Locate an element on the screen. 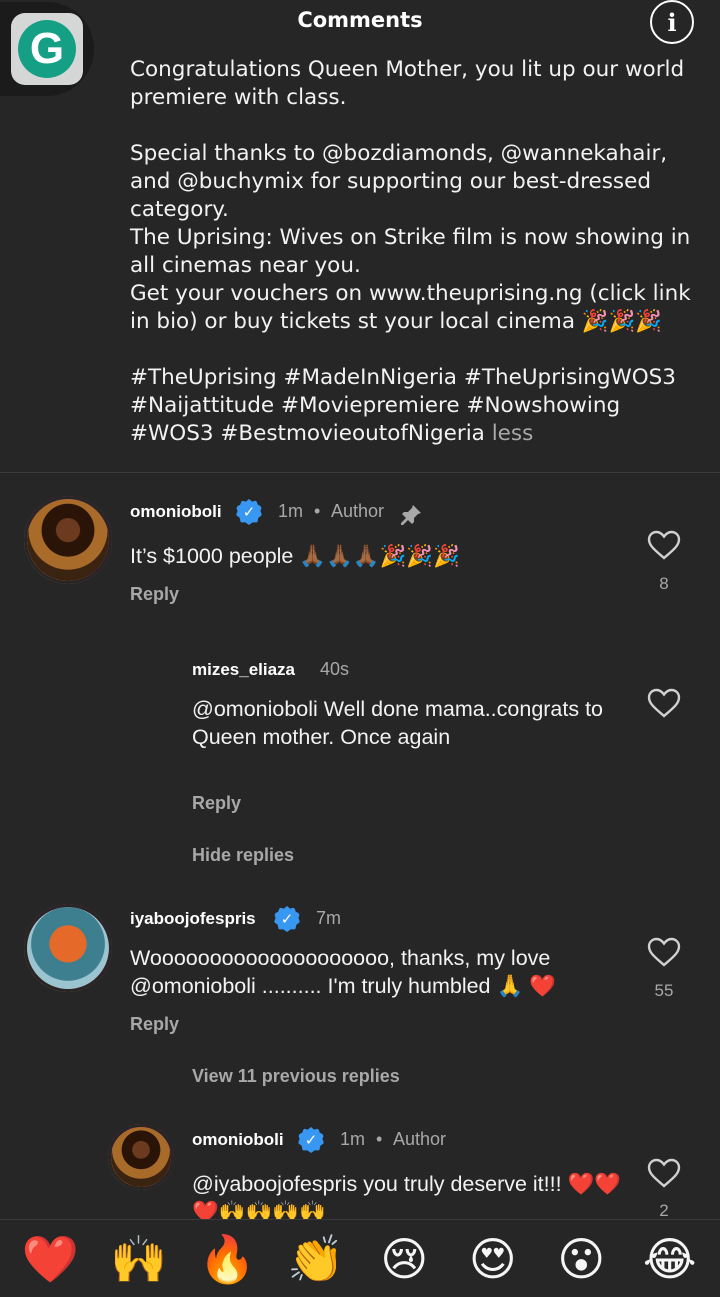 This screenshot has height=1297, width=720. less-link: less is located at coordinates (513, 433).